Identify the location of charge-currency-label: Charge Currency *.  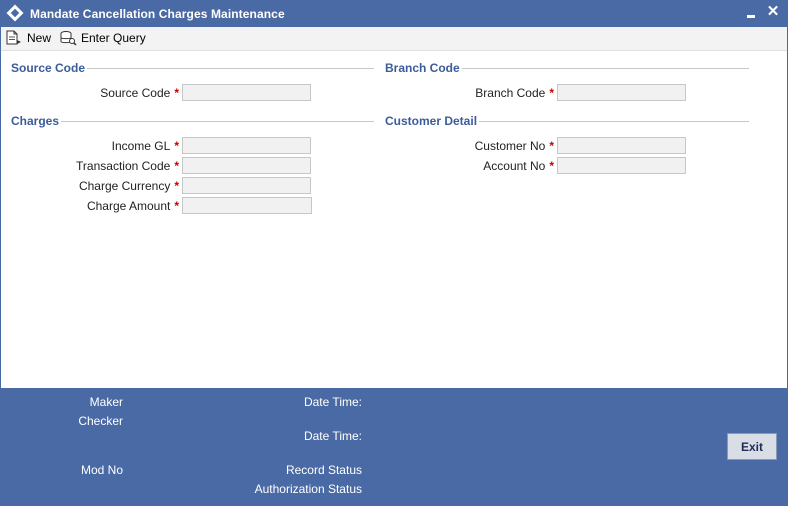
(128, 186).